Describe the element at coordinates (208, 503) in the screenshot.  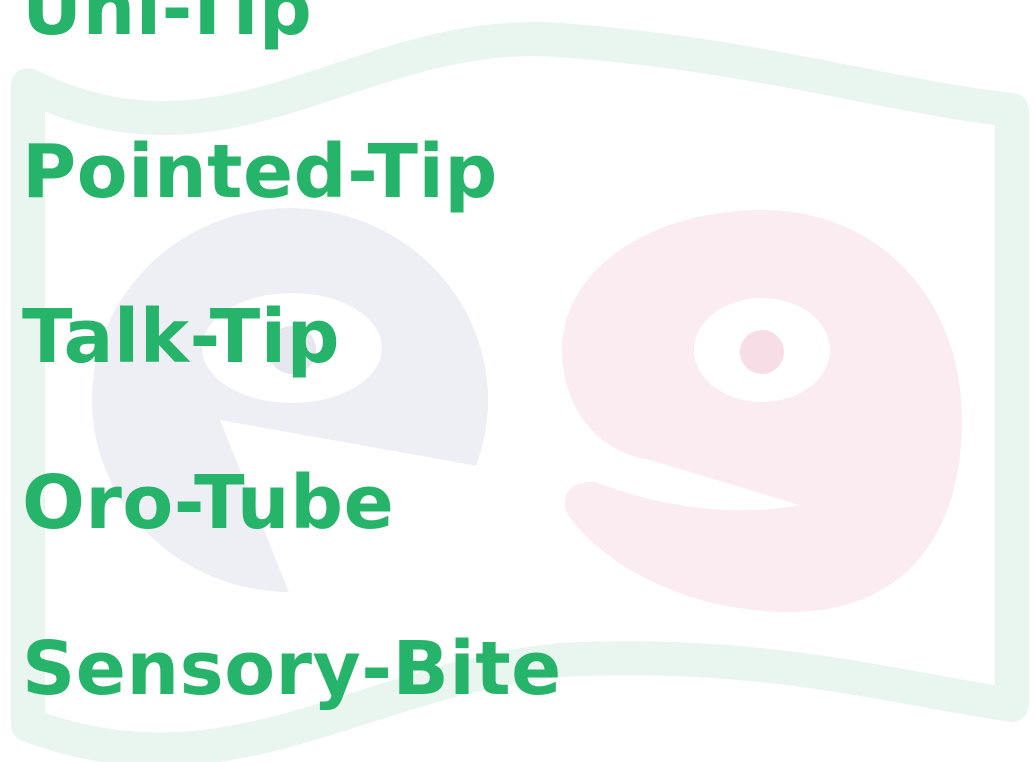
I see `tip-oro-tube: Oro-Tube` at that location.